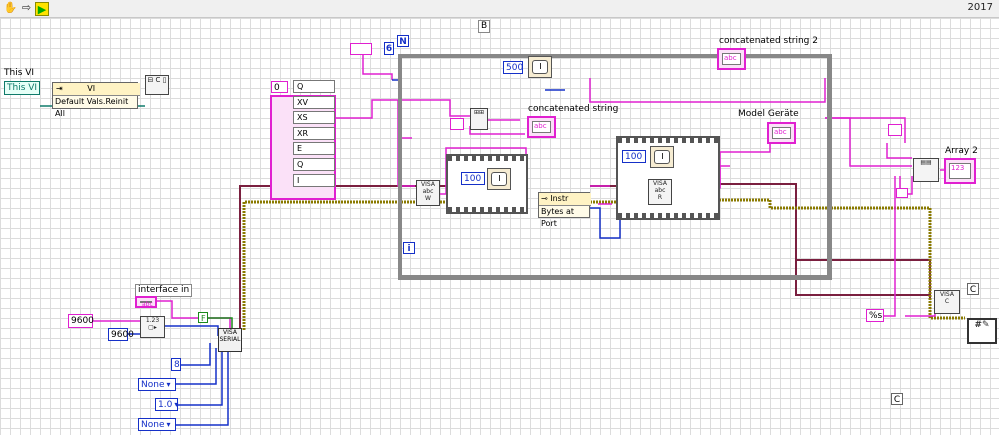  I want to click on error-cluster-icon: ⊟ C ▯, so click(157, 85).